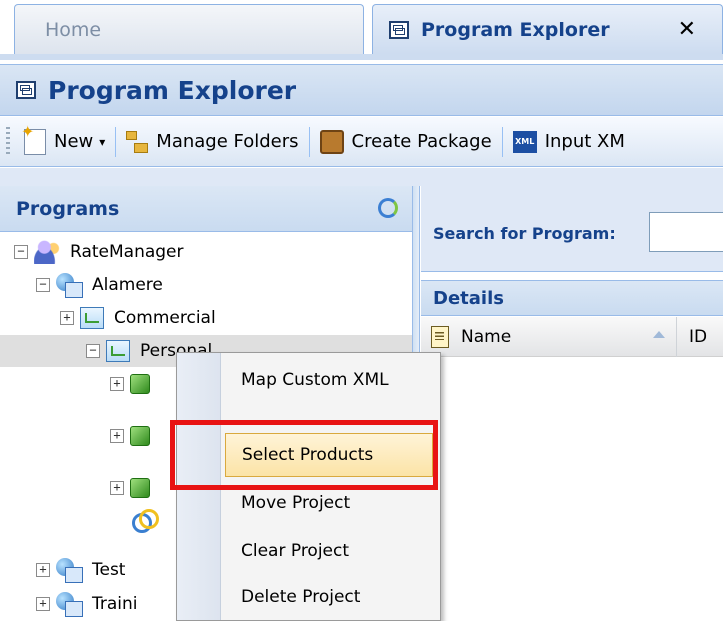 This screenshot has height=621, width=723. I want to click on manage-folders-label: Manage Folders, so click(227, 141).